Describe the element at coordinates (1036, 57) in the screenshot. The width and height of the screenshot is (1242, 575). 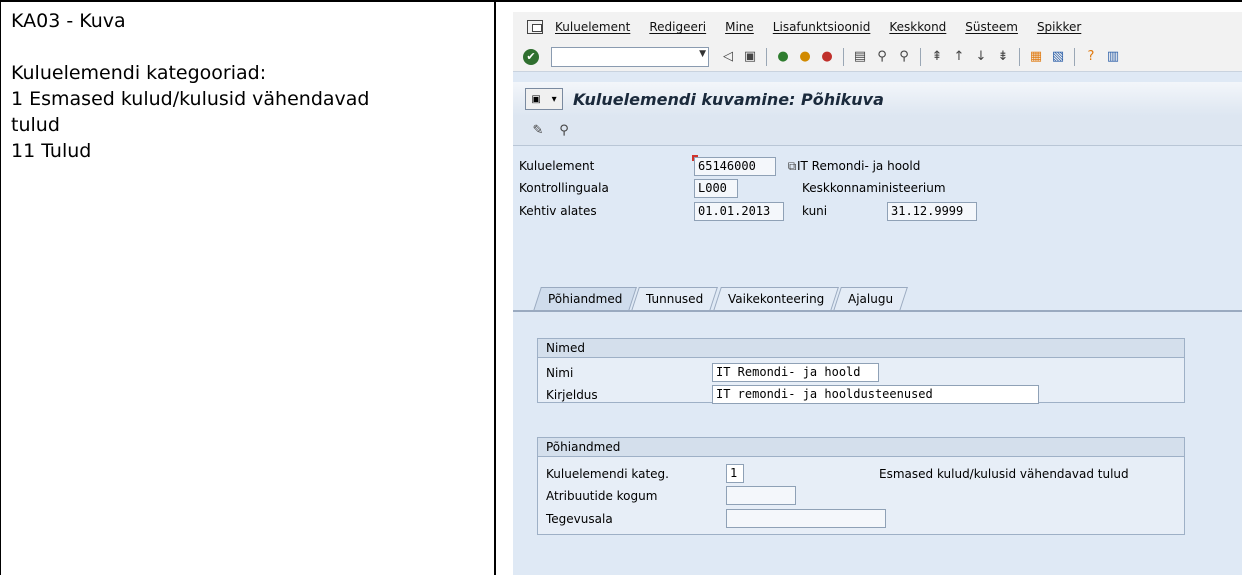
I see `new-session-icon: ▦` at that location.